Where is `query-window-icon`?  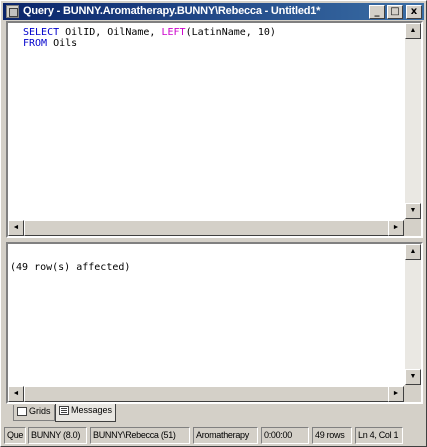 query-window-icon is located at coordinates (12, 11).